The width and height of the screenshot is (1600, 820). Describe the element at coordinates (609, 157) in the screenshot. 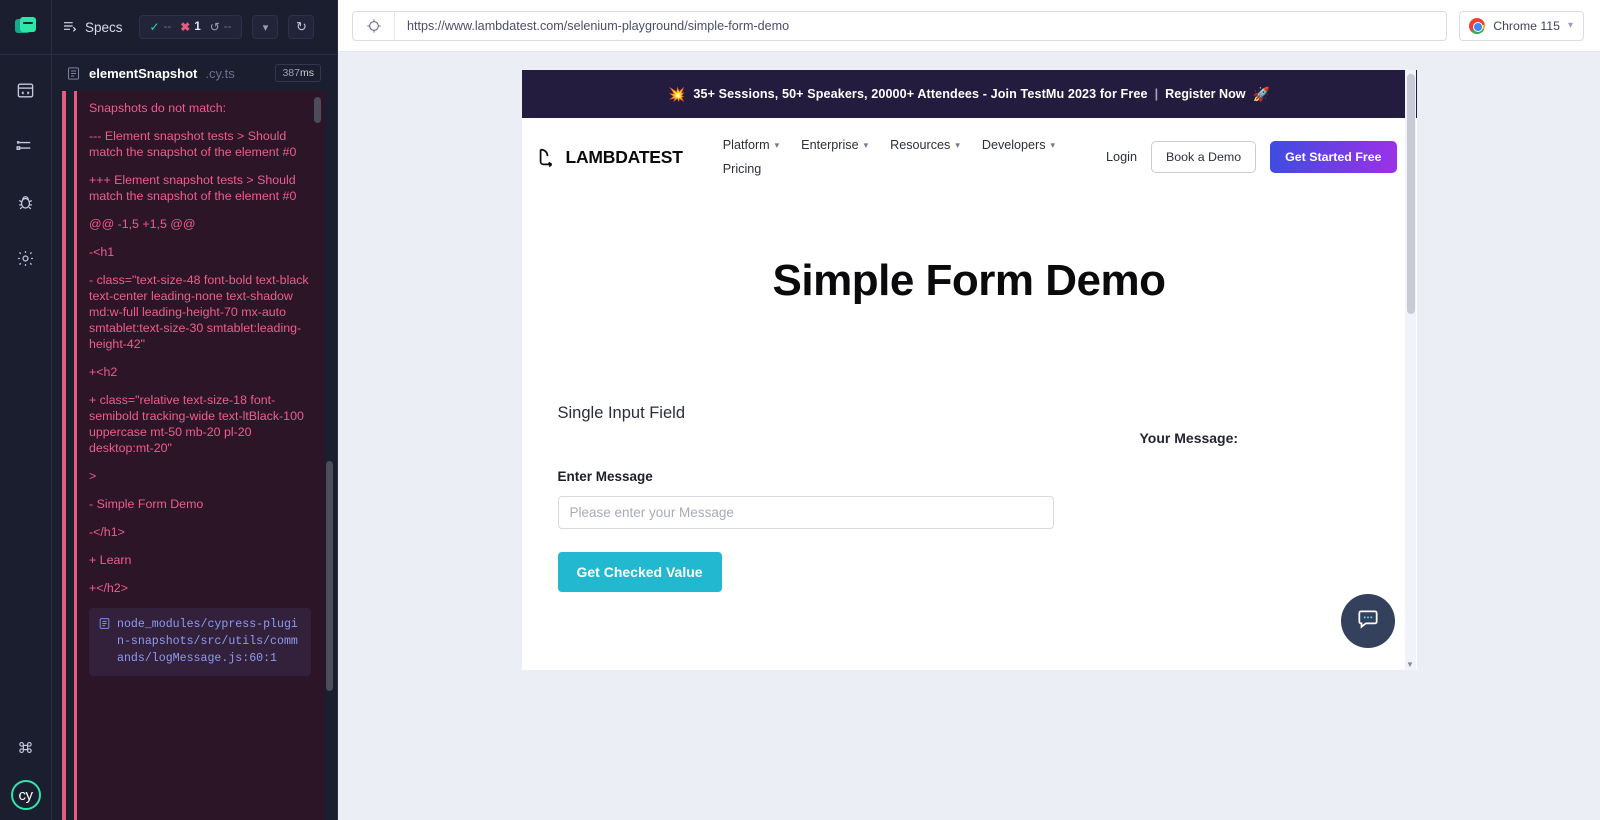

I see `brand-logo: LAMBDATEST` at that location.